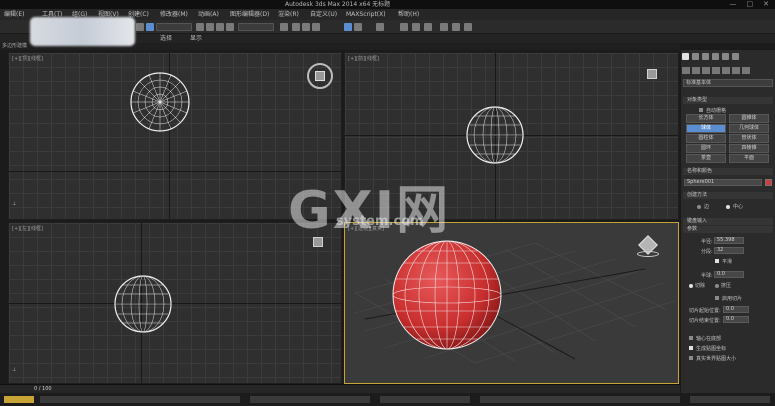 The image size is (775, 406). Describe the element at coordinates (363, 58) in the screenshot. I see `viewport-label: [+][前][线框]` at that location.